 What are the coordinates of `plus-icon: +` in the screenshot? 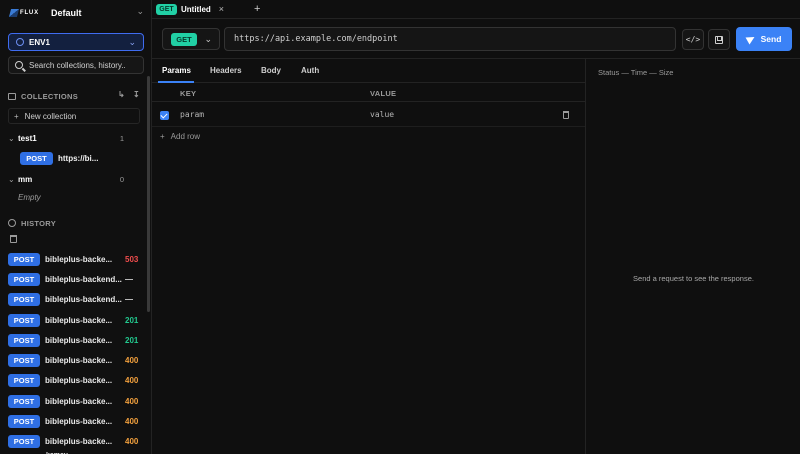 It's located at (162, 136).